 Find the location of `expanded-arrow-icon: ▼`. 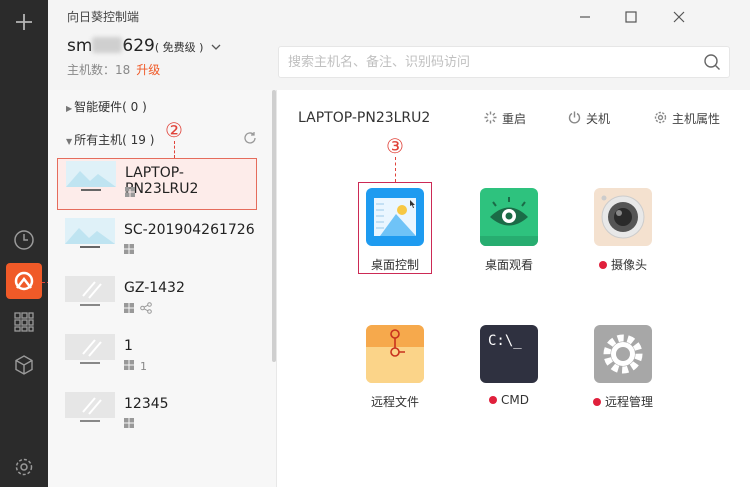

expanded-arrow-icon: ▼ is located at coordinates (69, 141).